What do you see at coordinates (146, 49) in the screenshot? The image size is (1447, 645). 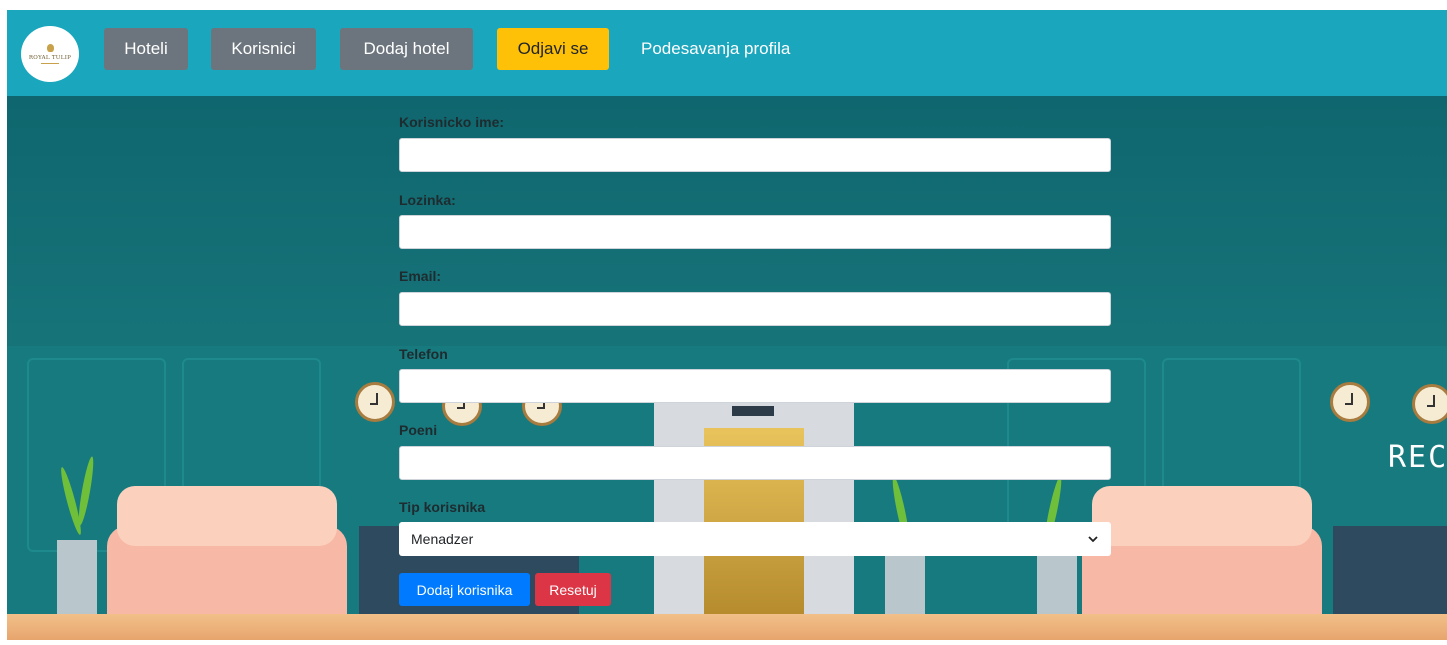 I see `nav-hoteli-button: Hoteli` at bounding box center [146, 49].